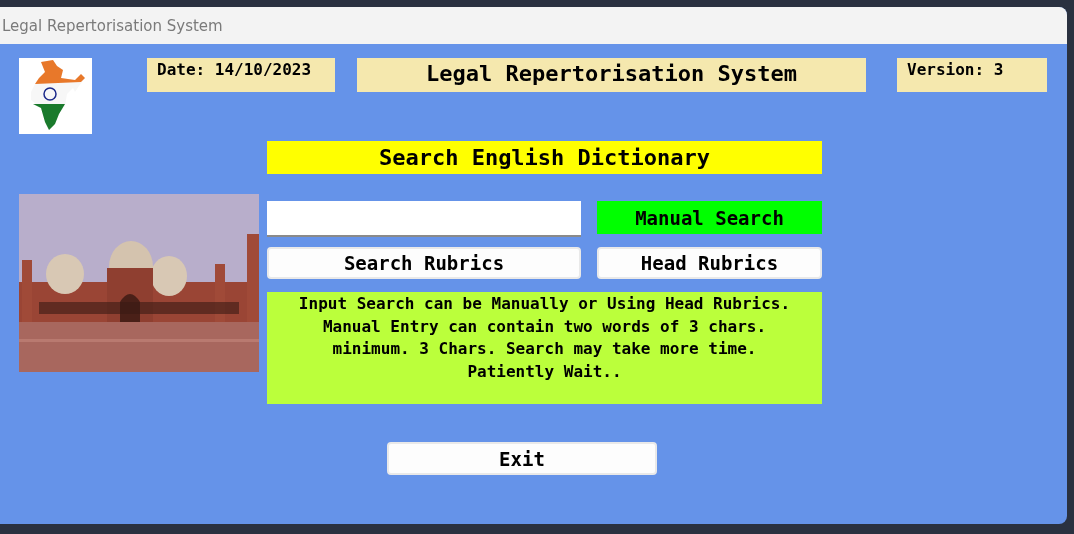 The width and height of the screenshot is (1074, 534). What do you see at coordinates (611, 75) in the screenshot?
I see `app-title: Legal Repertorisation System` at bounding box center [611, 75].